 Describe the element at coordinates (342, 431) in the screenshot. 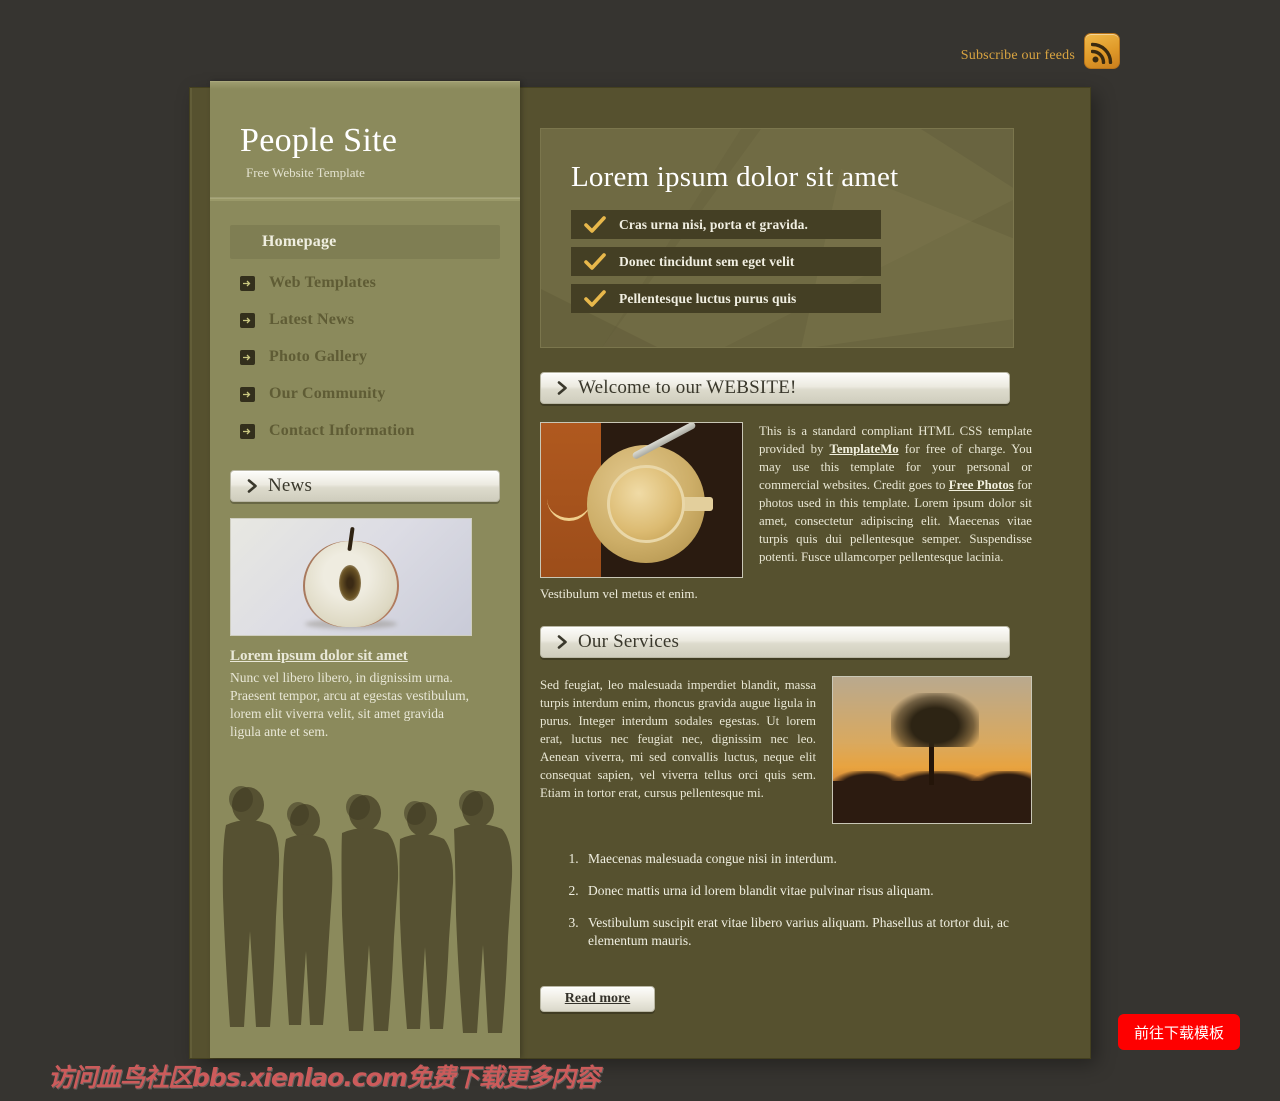

I see `nav-label: Contact Information` at that location.